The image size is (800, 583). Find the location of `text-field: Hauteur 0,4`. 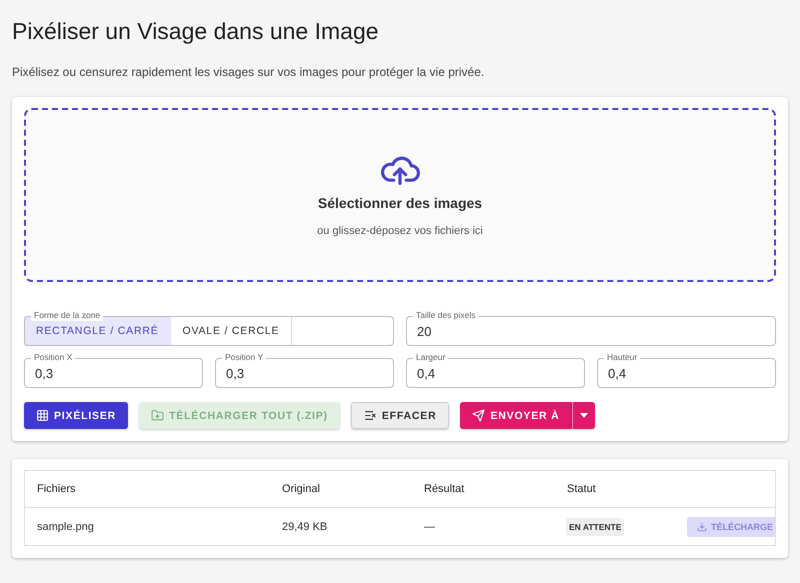

text-field: Hauteur 0,4 is located at coordinates (686, 370).